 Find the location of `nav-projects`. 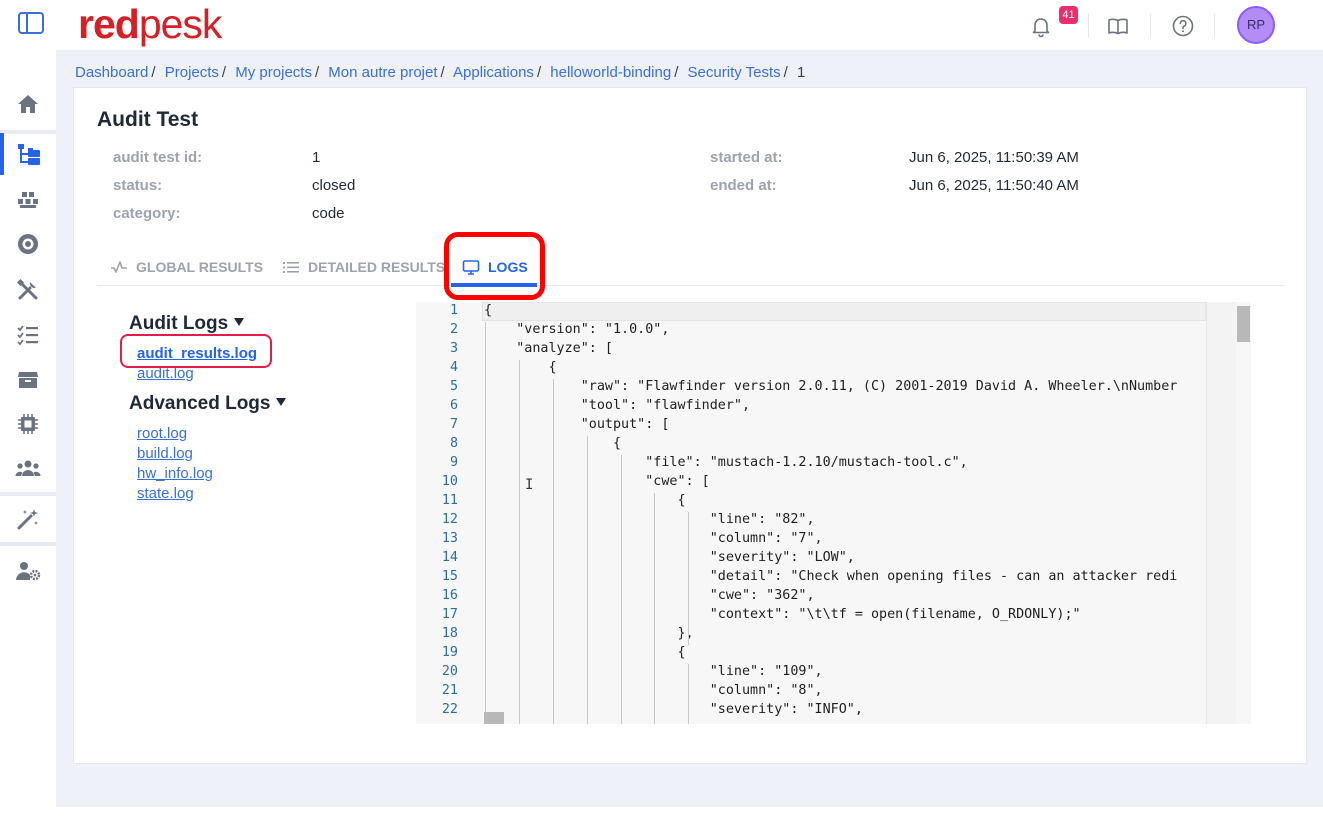

nav-projects is located at coordinates (28, 154).